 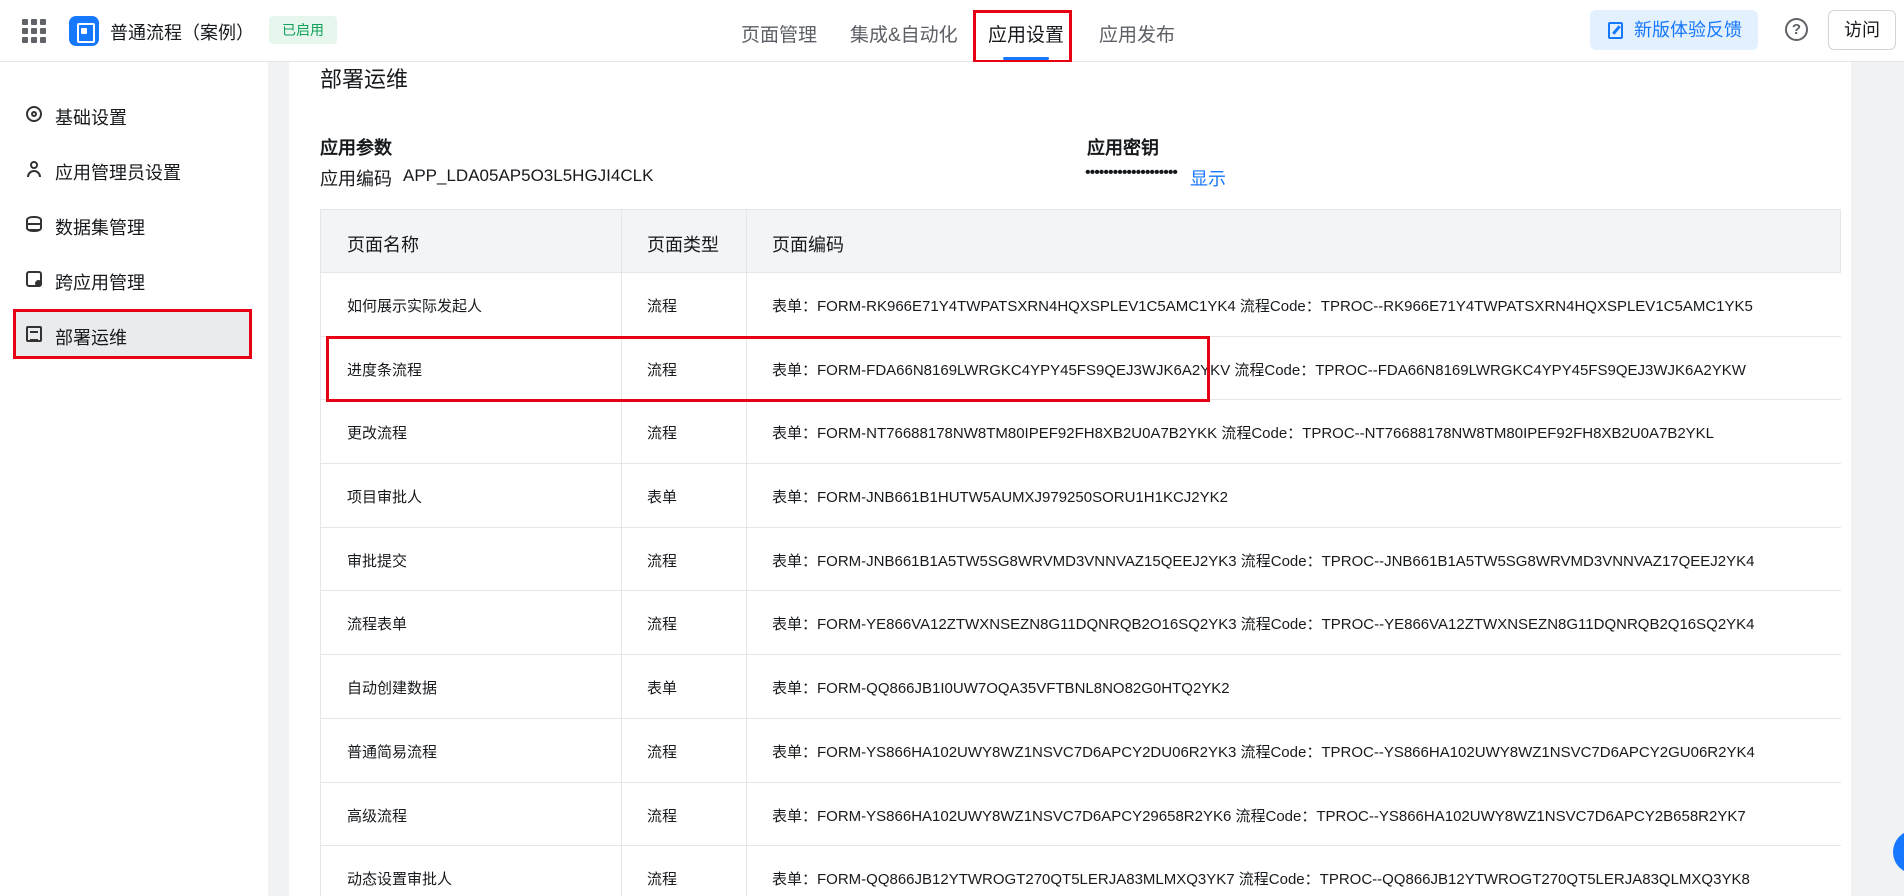 What do you see at coordinates (132, 334) in the screenshot?
I see `sidebar-item-deployment: 部署运维` at bounding box center [132, 334].